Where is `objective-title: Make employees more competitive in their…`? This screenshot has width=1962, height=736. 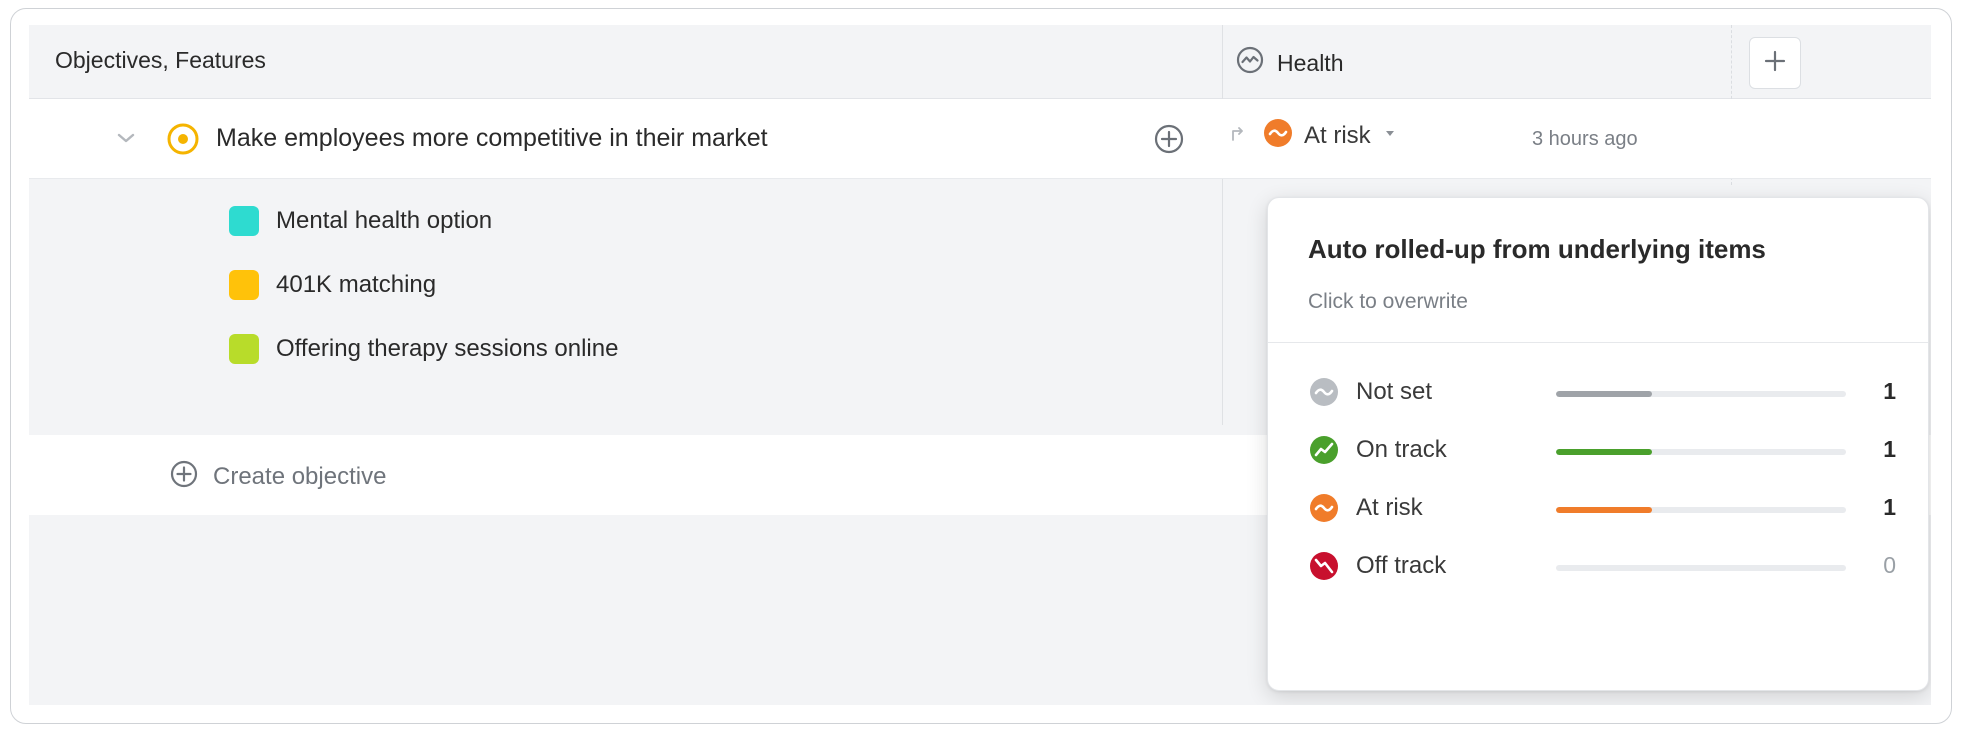
objective-title: Make employees more competitive in their… is located at coordinates (492, 138).